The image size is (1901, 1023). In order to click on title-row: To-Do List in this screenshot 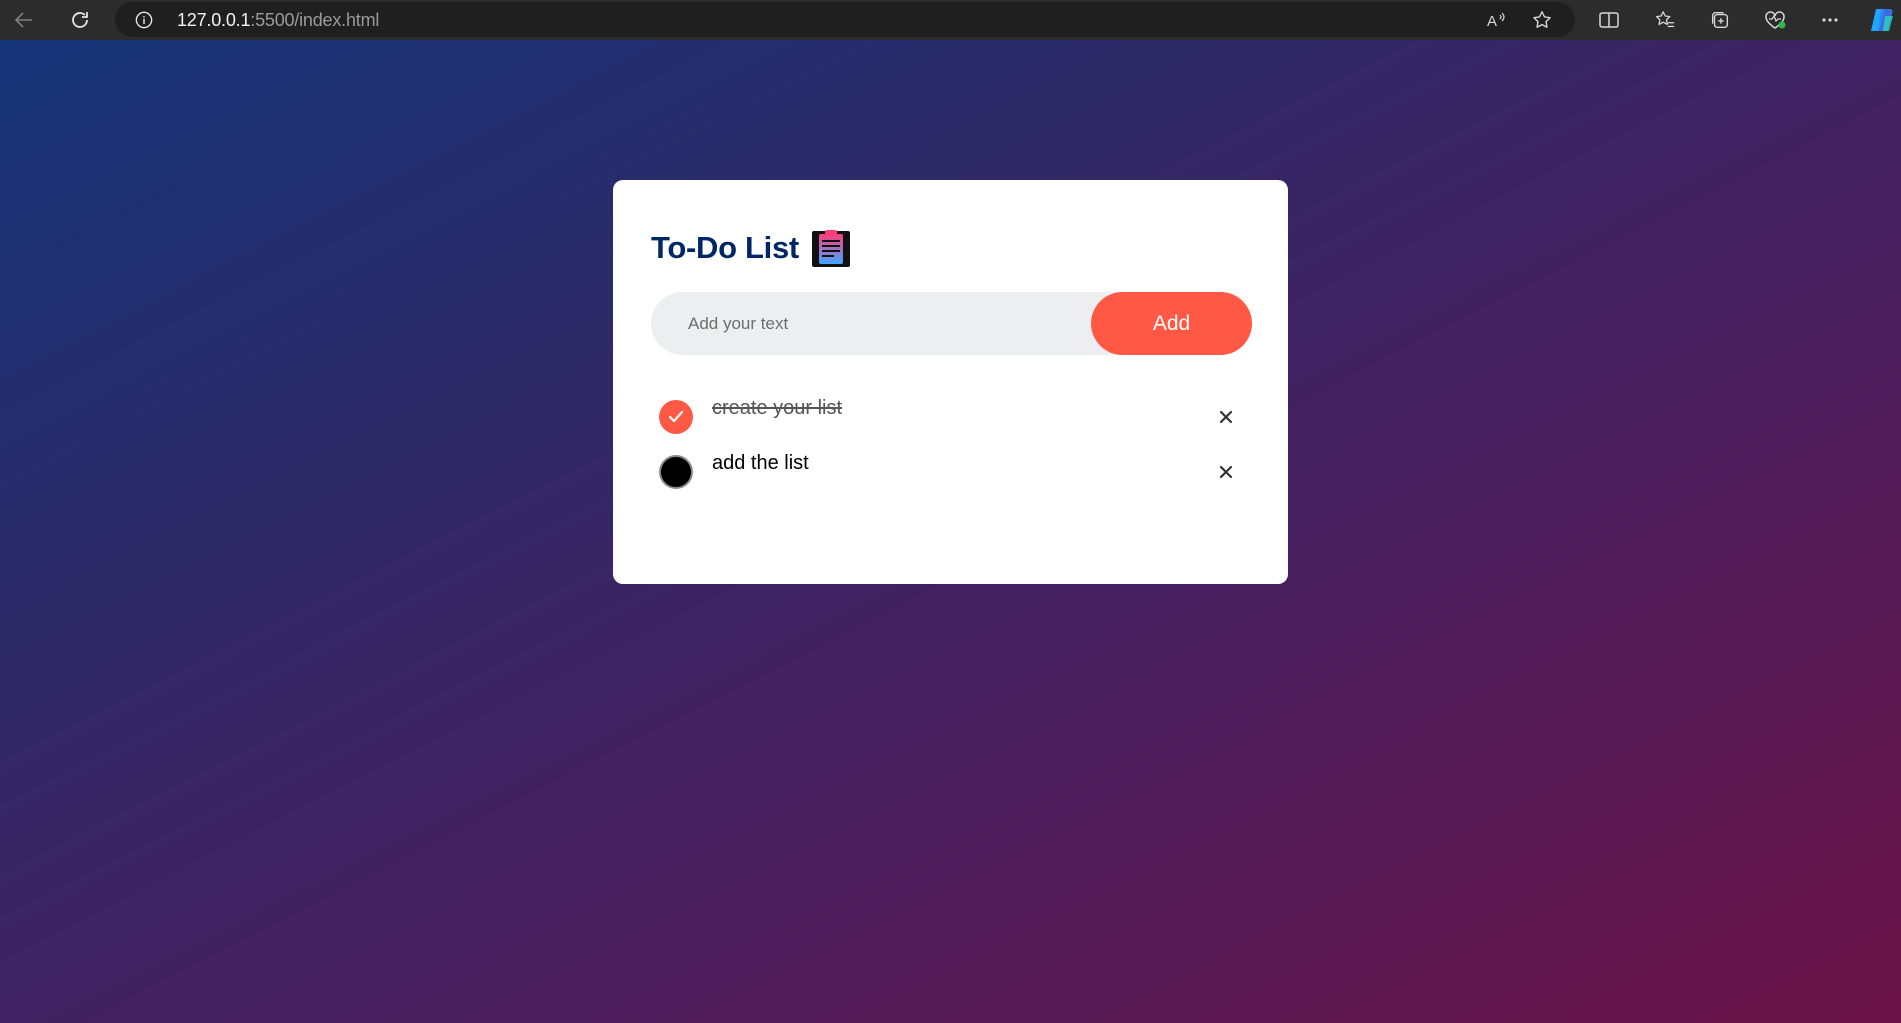, I will do `click(751, 248)`.